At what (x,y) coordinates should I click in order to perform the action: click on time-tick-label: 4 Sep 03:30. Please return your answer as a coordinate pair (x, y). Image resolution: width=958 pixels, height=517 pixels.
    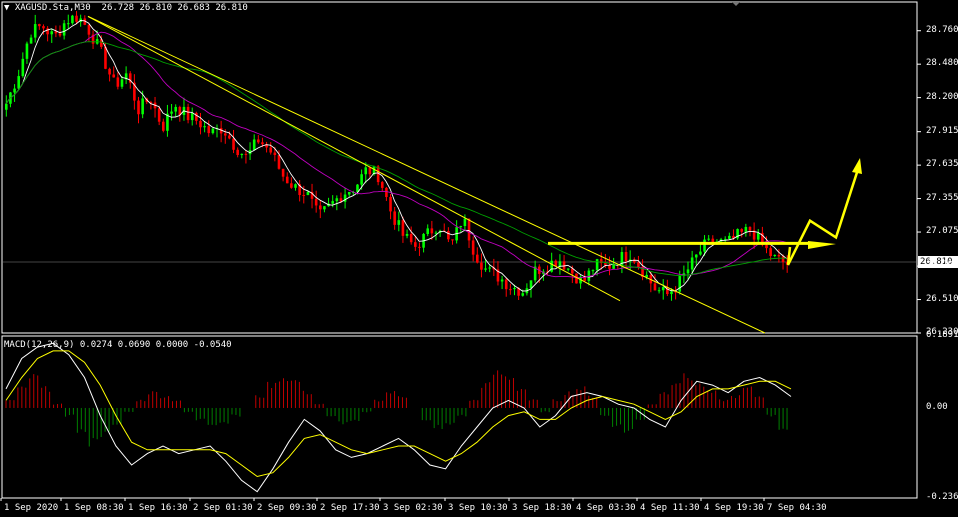
    Looking at the image, I should click on (606, 508).